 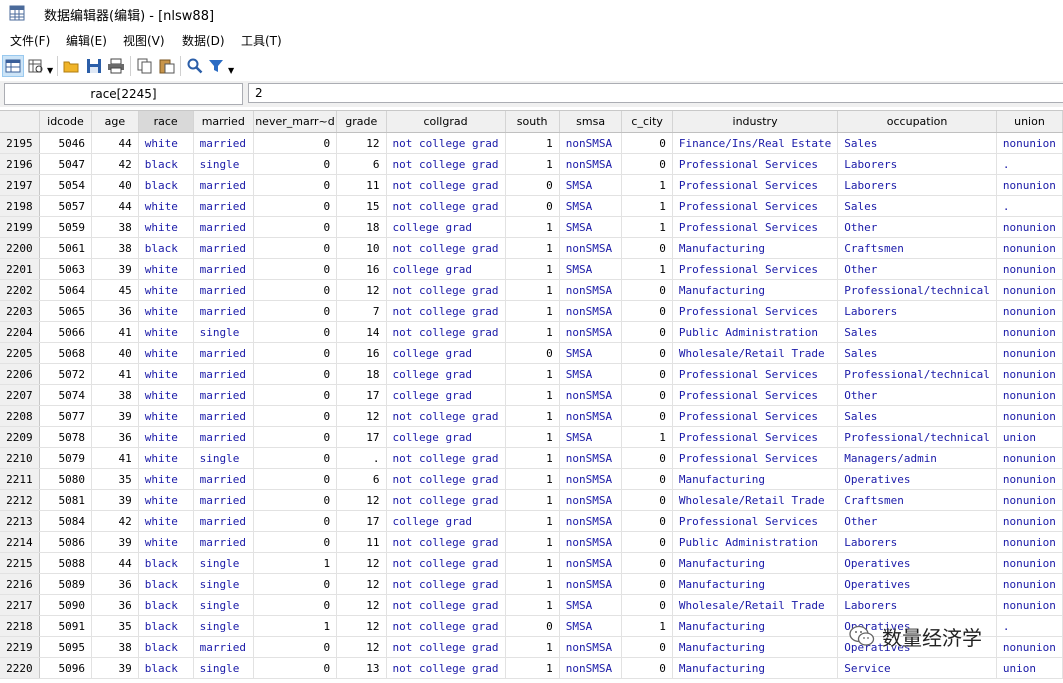 I want to click on cell-idcode: 5054, so click(x=66, y=185).